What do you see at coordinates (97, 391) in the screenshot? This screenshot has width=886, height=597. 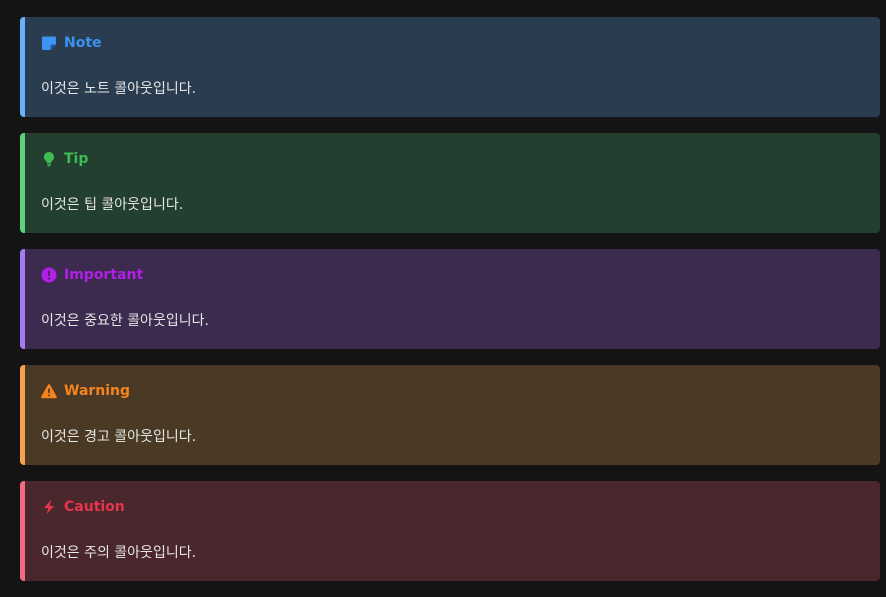 I see `callout-title: Warning` at bounding box center [97, 391].